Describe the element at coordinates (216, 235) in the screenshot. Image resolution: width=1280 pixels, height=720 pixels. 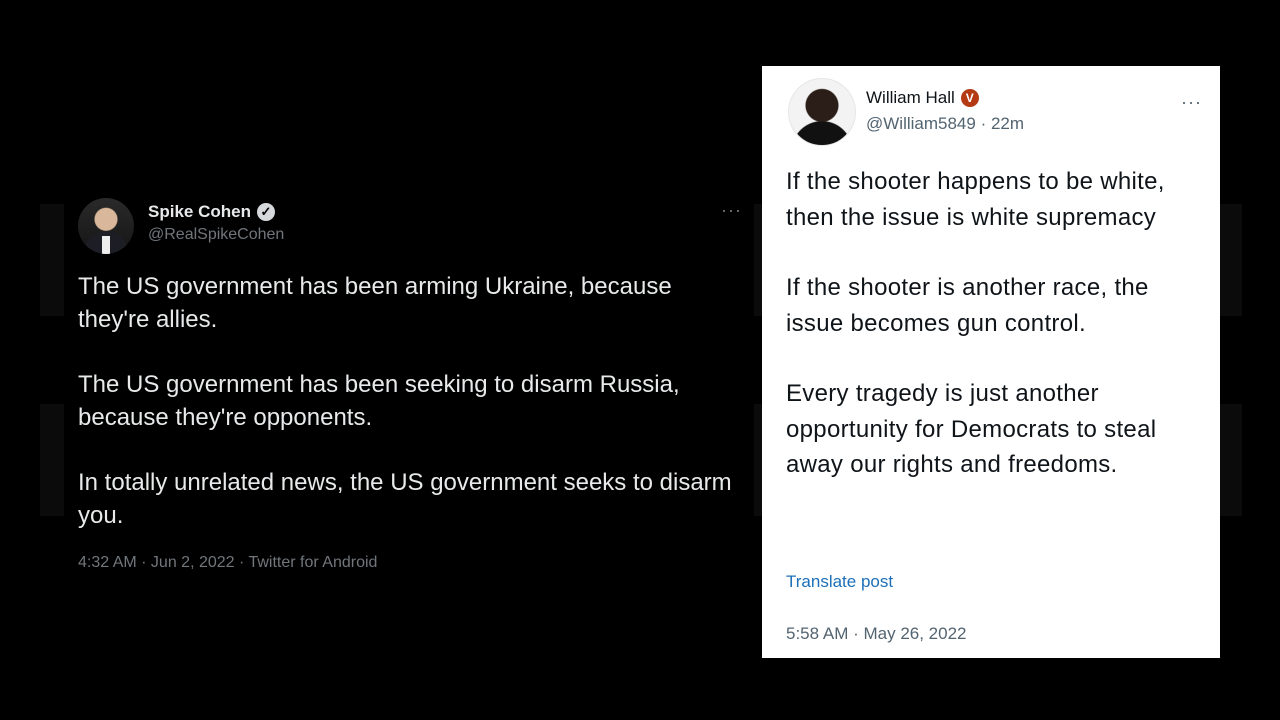
I see `author-handle: @RealSpikeCohen` at that location.